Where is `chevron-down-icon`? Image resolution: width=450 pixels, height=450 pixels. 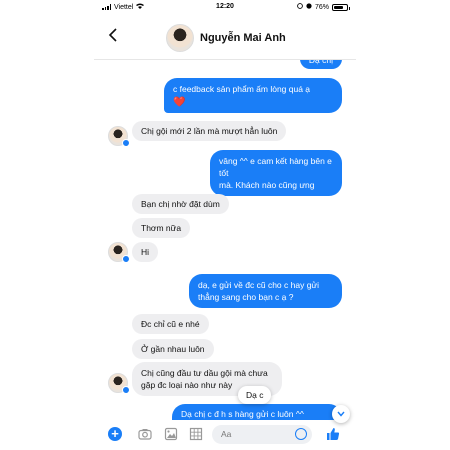 chevron-down-icon is located at coordinates (341, 414).